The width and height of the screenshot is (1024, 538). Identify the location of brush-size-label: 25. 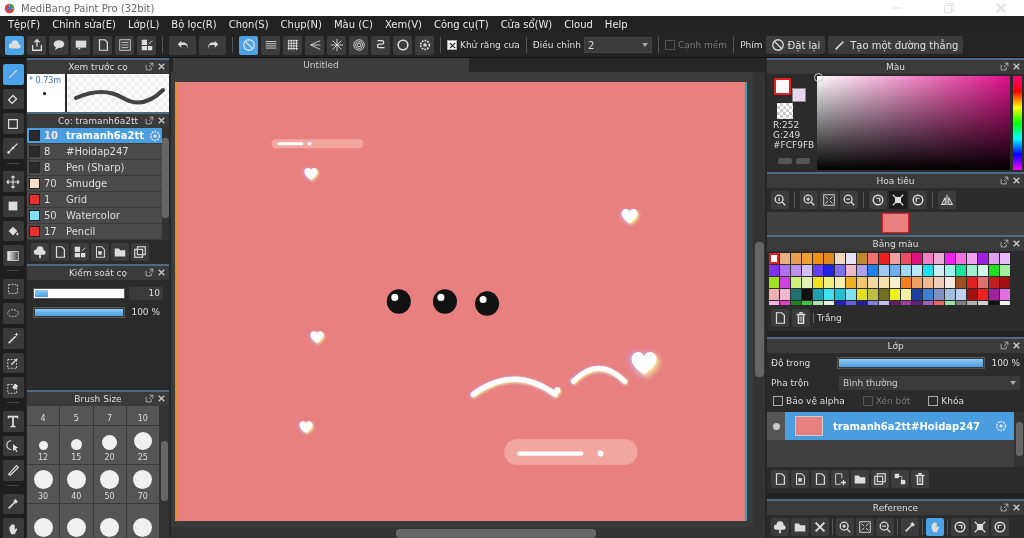
(142, 457).